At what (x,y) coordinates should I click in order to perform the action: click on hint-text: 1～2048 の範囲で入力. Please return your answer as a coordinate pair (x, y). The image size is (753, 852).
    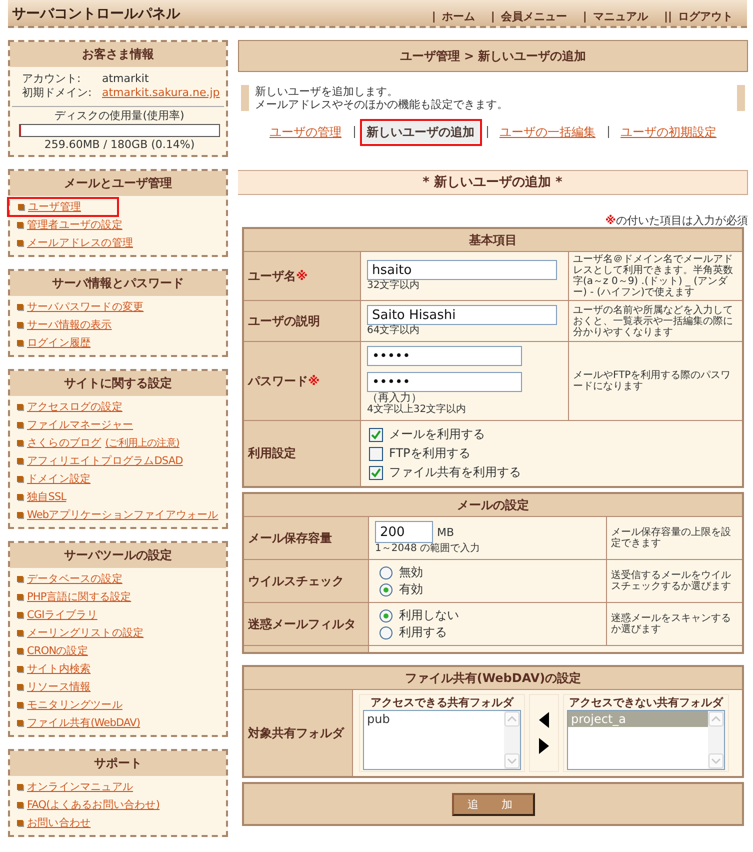
    Looking at the image, I should click on (428, 549).